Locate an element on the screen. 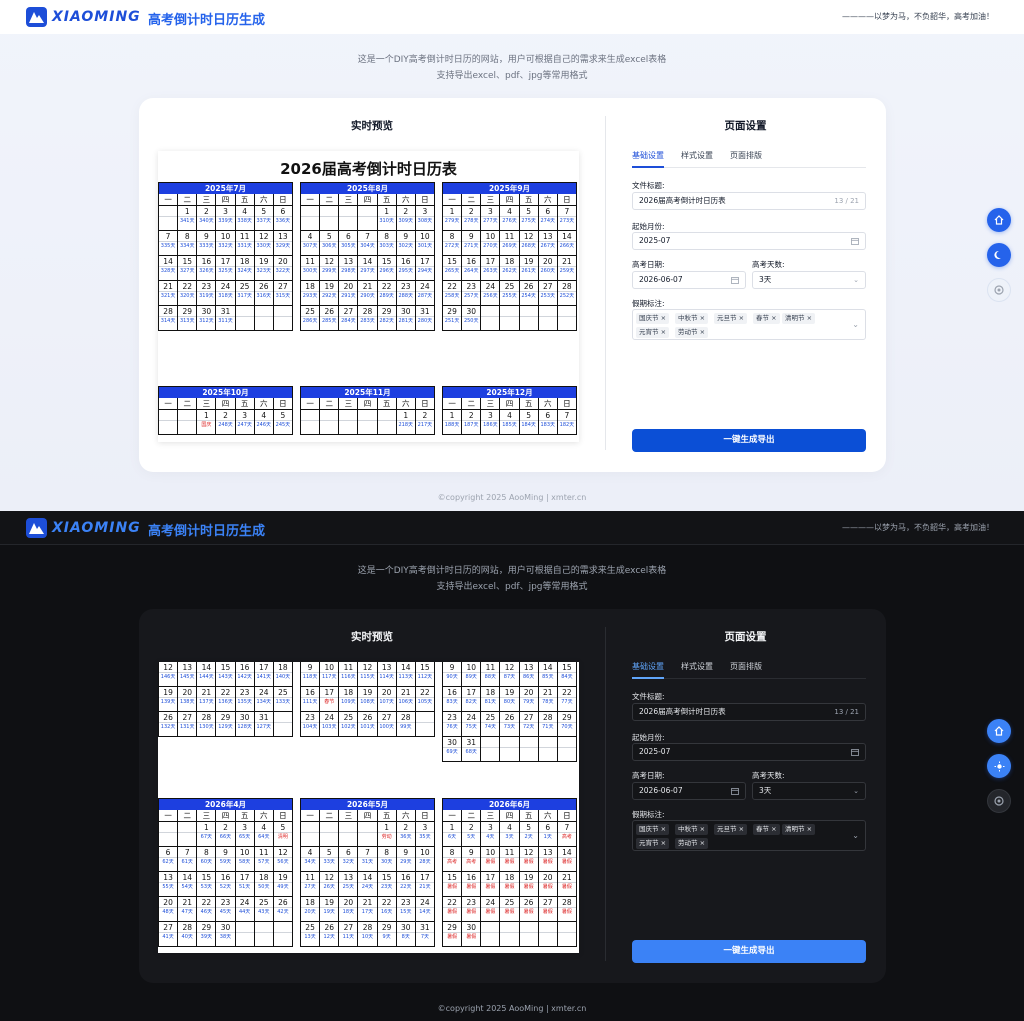  day-number: 2 is located at coordinates (405, 827).